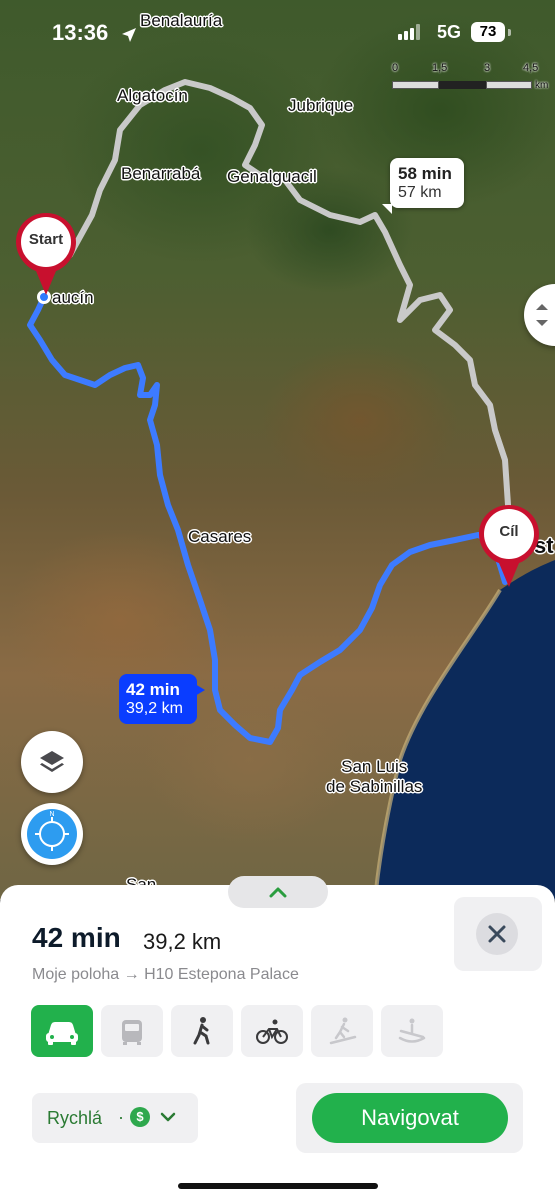 The image size is (555, 1200). I want to click on status-time: 13:36, so click(80, 32).